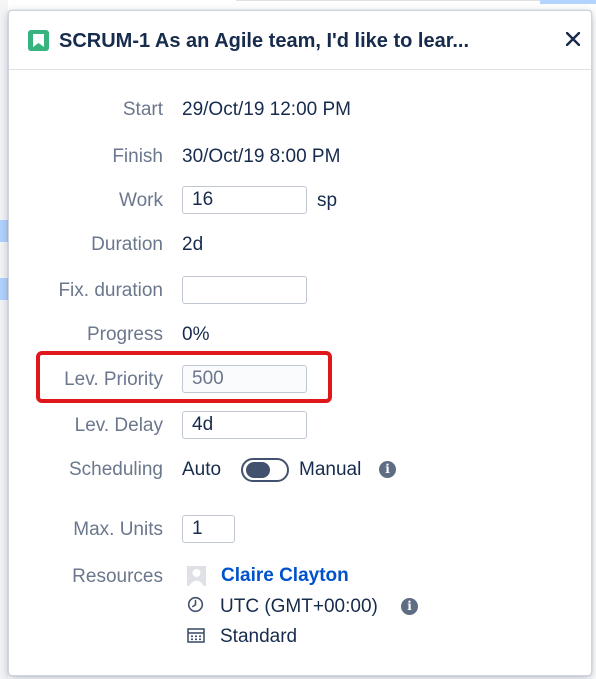 The width and height of the screenshot is (596, 679). Describe the element at coordinates (266, 109) in the screenshot. I see `start-value: 29/Oct/19 12:00 PM` at that location.